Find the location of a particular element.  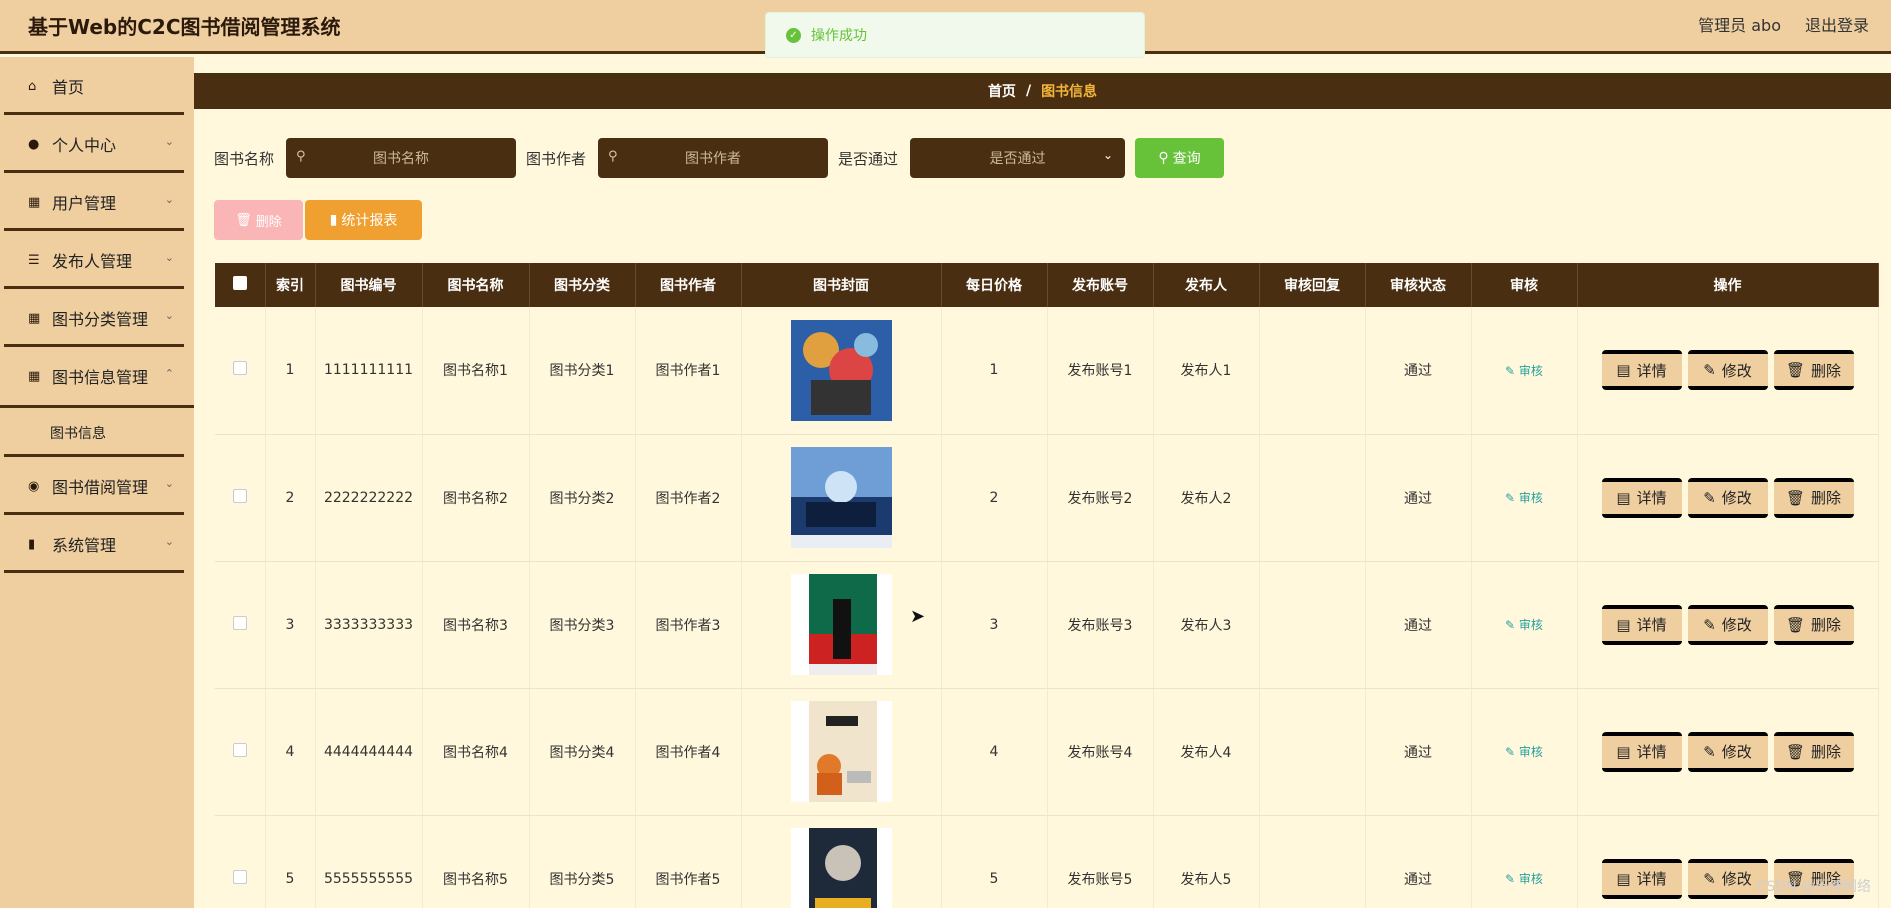

row-name: 图书名称5 is located at coordinates (476, 861).